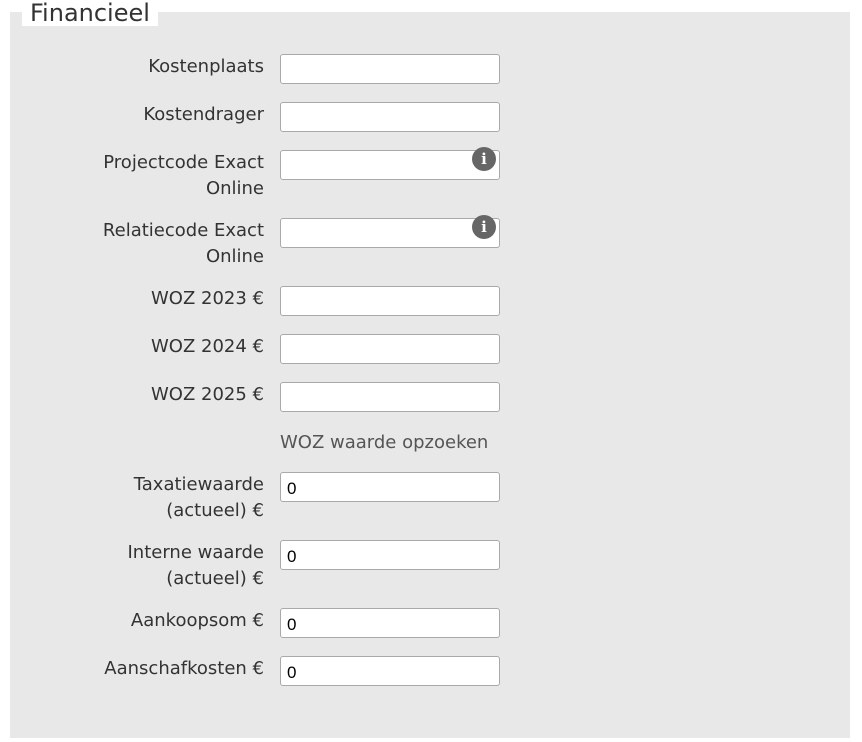 The width and height of the screenshot is (862, 742). What do you see at coordinates (390, 349) in the screenshot?
I see `woz2024-input` at bounding box center [390, 349].